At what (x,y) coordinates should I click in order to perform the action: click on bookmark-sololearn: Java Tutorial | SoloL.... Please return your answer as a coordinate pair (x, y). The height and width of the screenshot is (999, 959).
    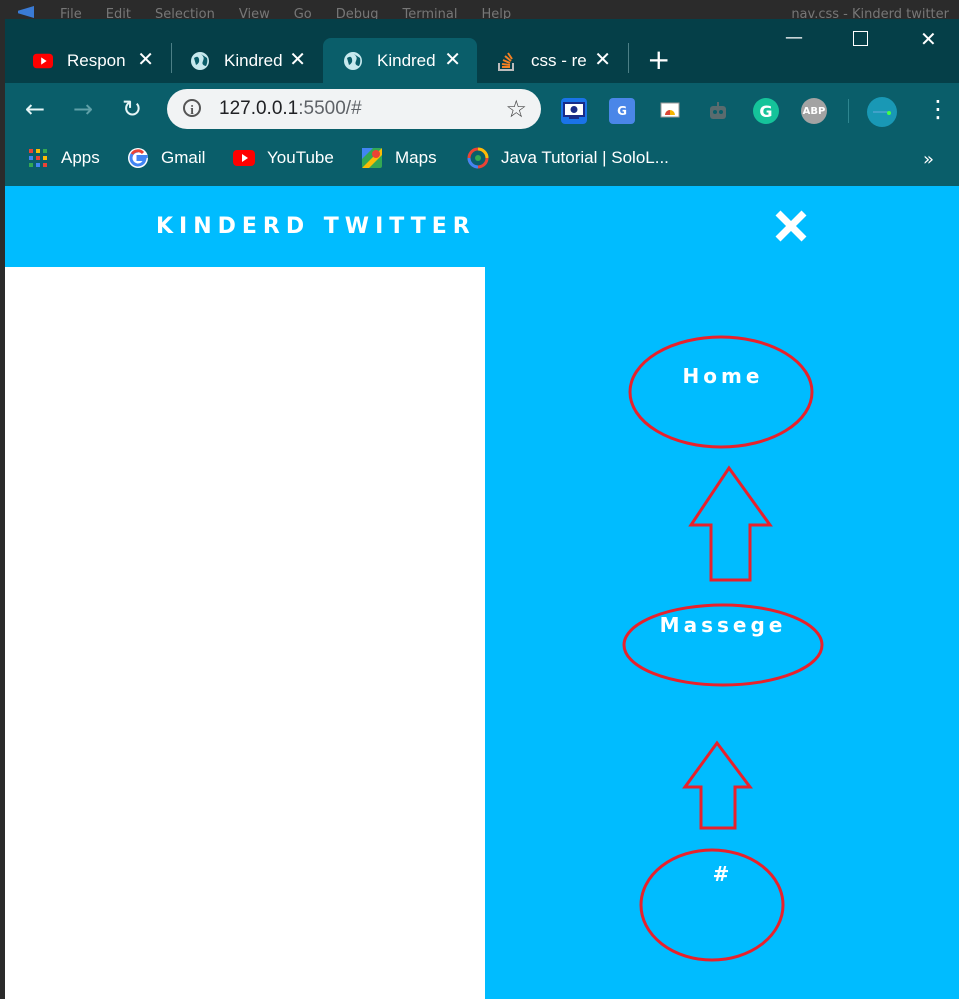
    Looking at the image, I should click on (568, 158).